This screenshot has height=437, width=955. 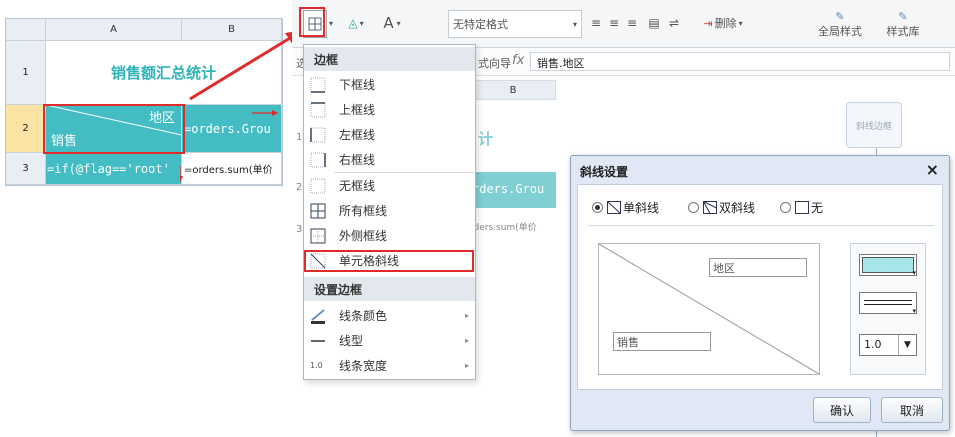 I want to click on radio-no-diagonal: 无, so click(x=801, y=207).